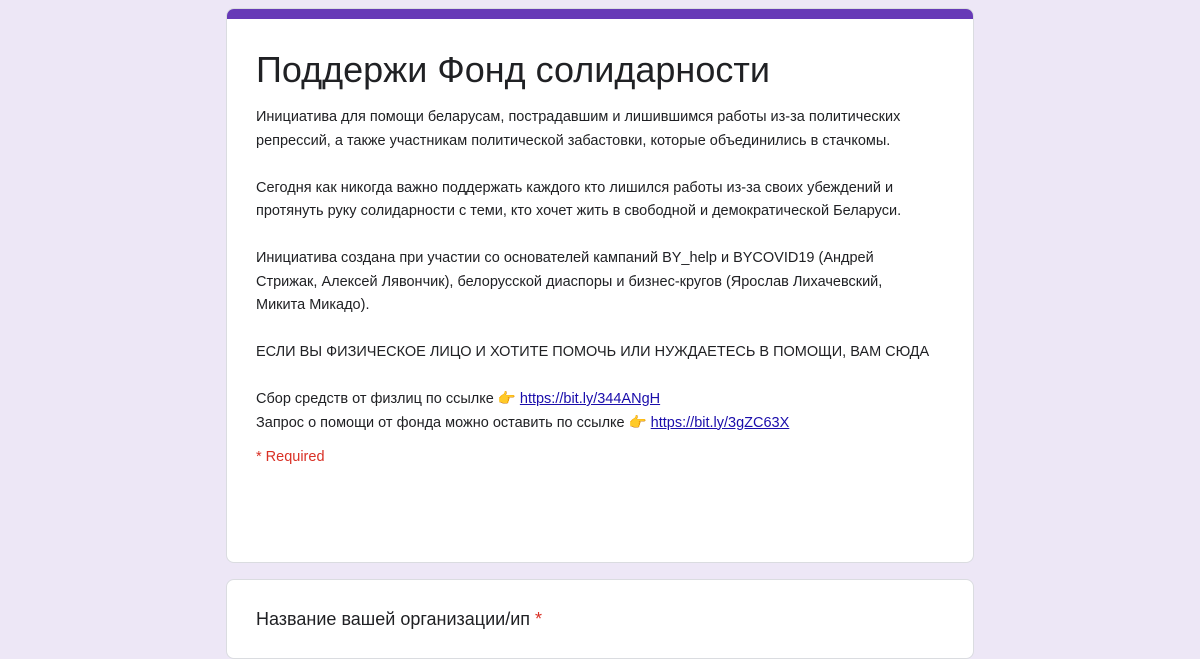 The width and height of the screenshot is (1200, 659). What do you see at coordinates (590, 399) in the screenshot?
I see `fundraising-link: https://bit.ly/344ANgH` at bounding box center [590, 399].